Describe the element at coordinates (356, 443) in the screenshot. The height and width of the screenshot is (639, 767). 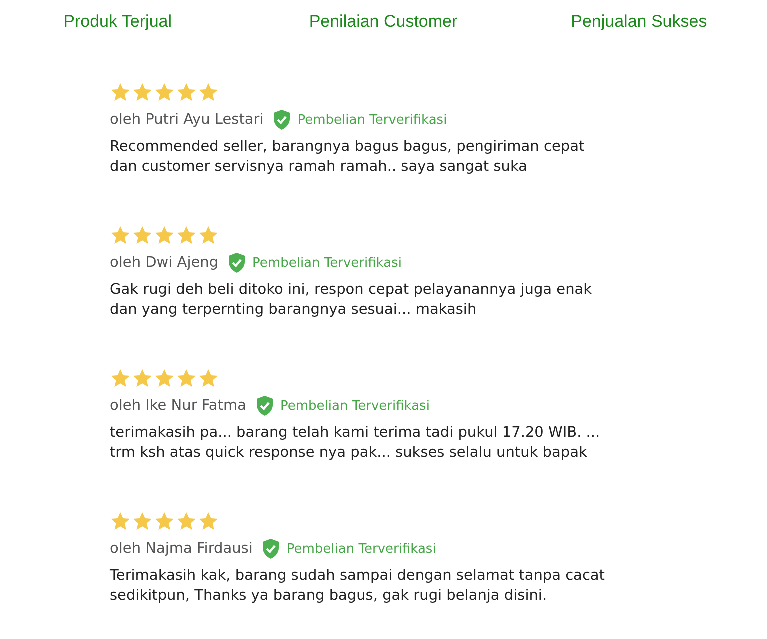
I see `review-text: terimakasih pa... barang telah kami terima tadi pukul 17.20 WIB. ... trm ksh atas quick response nya pak... sukses selalu untuk bapak` at that location.